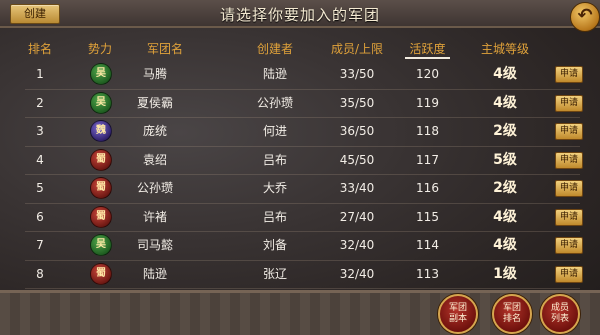 The height and width of the screenshot is (335, 600). What do you see at coordinates (504, 49) in the screenshot?
I see `column-header: 主城等级` at bounding box center [504, 49].